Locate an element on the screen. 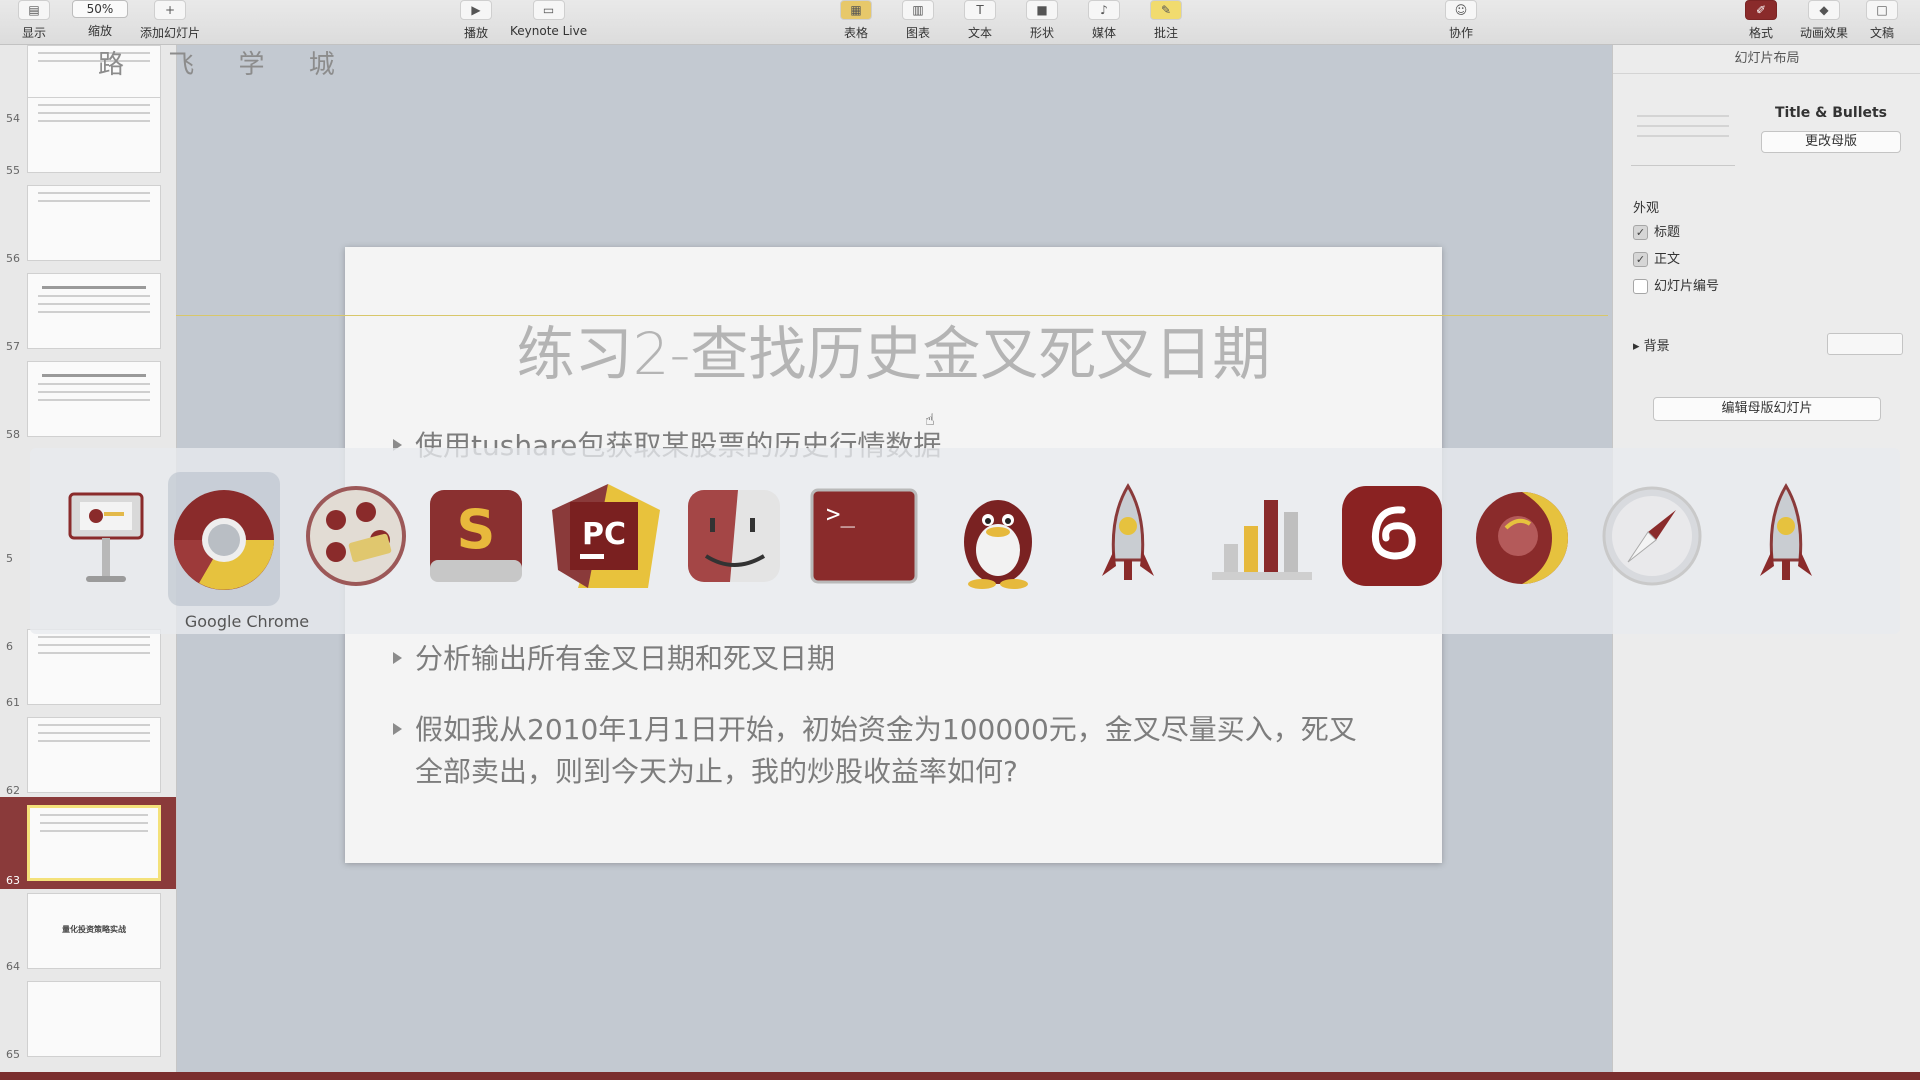 This screenshot has width=1920, height=1080. finder-icon is located at coordinates (734, 536).